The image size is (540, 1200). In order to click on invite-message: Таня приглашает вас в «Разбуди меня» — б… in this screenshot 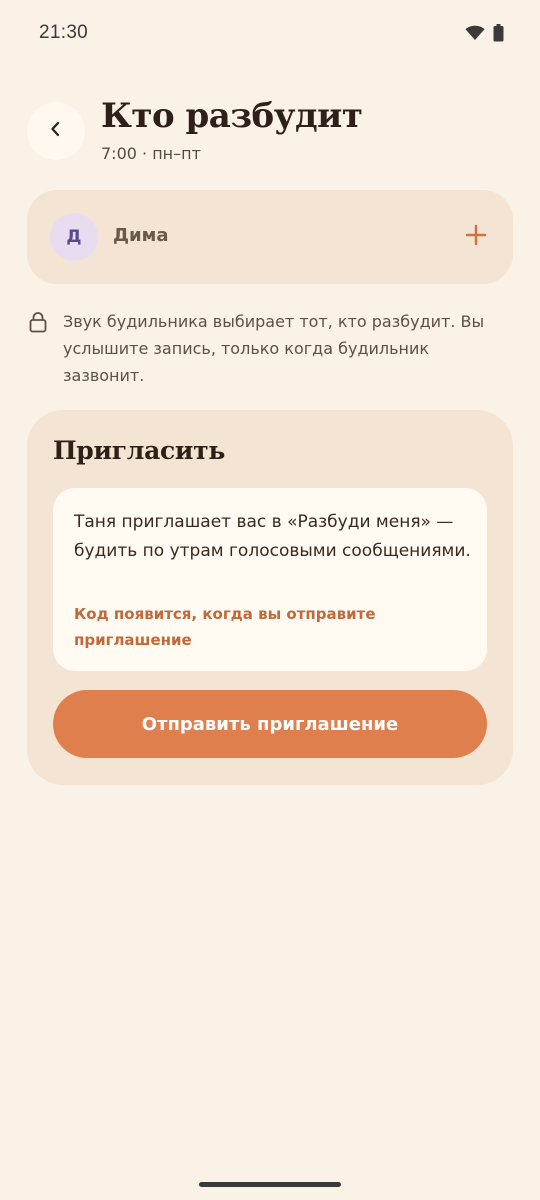, I will do `click(272, 536)`.